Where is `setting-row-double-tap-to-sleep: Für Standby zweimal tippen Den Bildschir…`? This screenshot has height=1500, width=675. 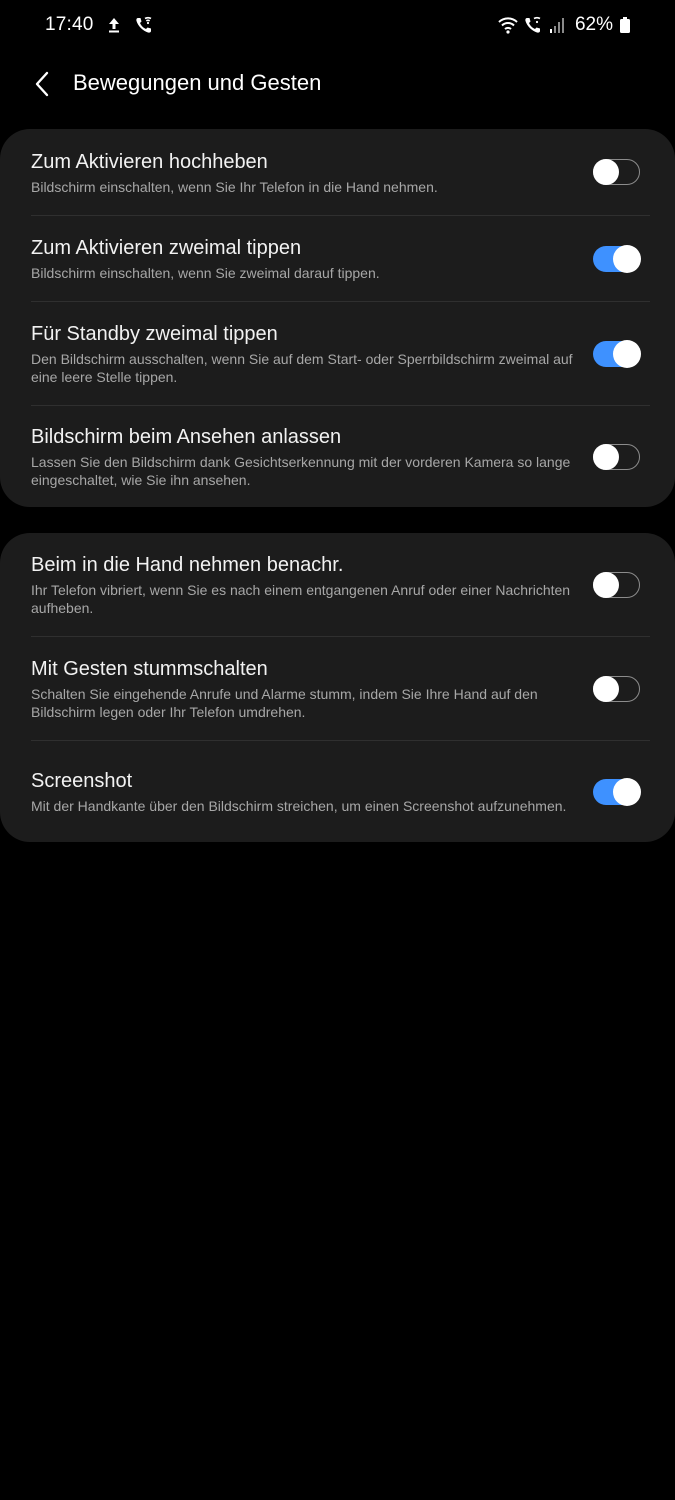 setting-row-double-tap-to-sleep: Für Standby zweimal tippen Den Bildschir… is located at coordinates (337, 353).